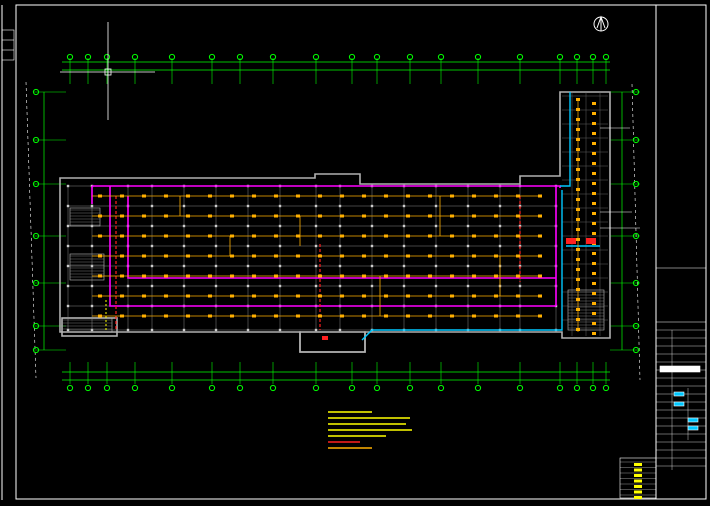 The image size is (710, 506). What do you see at coordinates (693, 428) in the screenshot?
I see `cyan-stamp-mark` at bounding box center [693, 428].